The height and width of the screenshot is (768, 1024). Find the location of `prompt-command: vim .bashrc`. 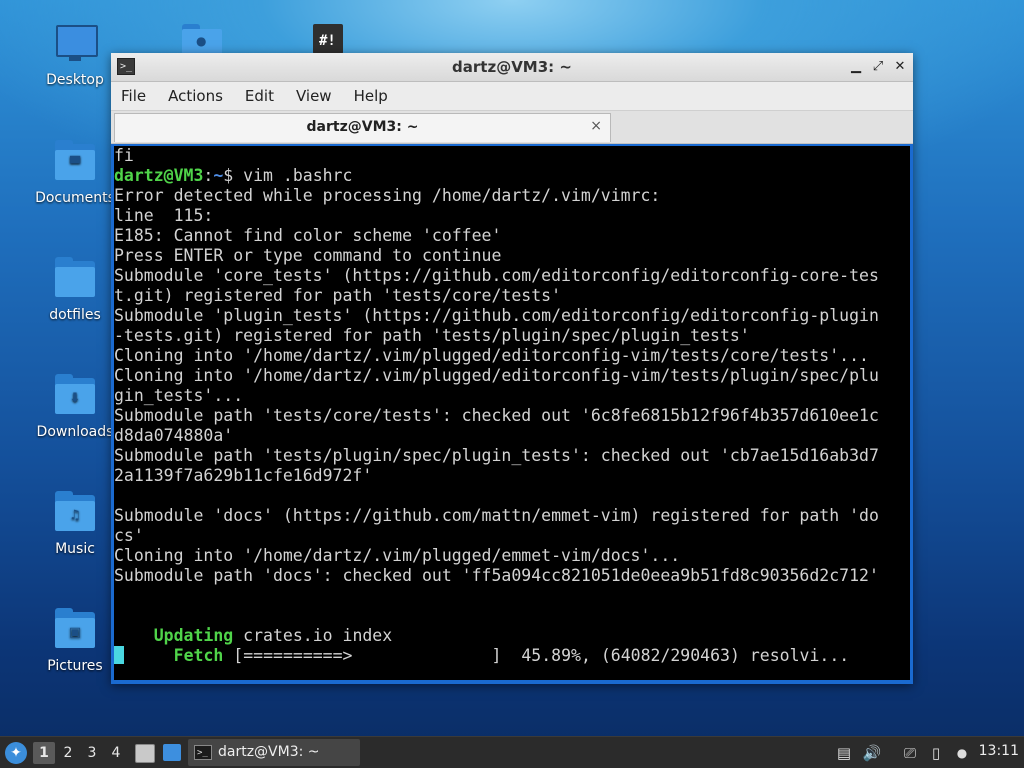

prompt-command: vim .bashrc is located at coordinates (298, 175).